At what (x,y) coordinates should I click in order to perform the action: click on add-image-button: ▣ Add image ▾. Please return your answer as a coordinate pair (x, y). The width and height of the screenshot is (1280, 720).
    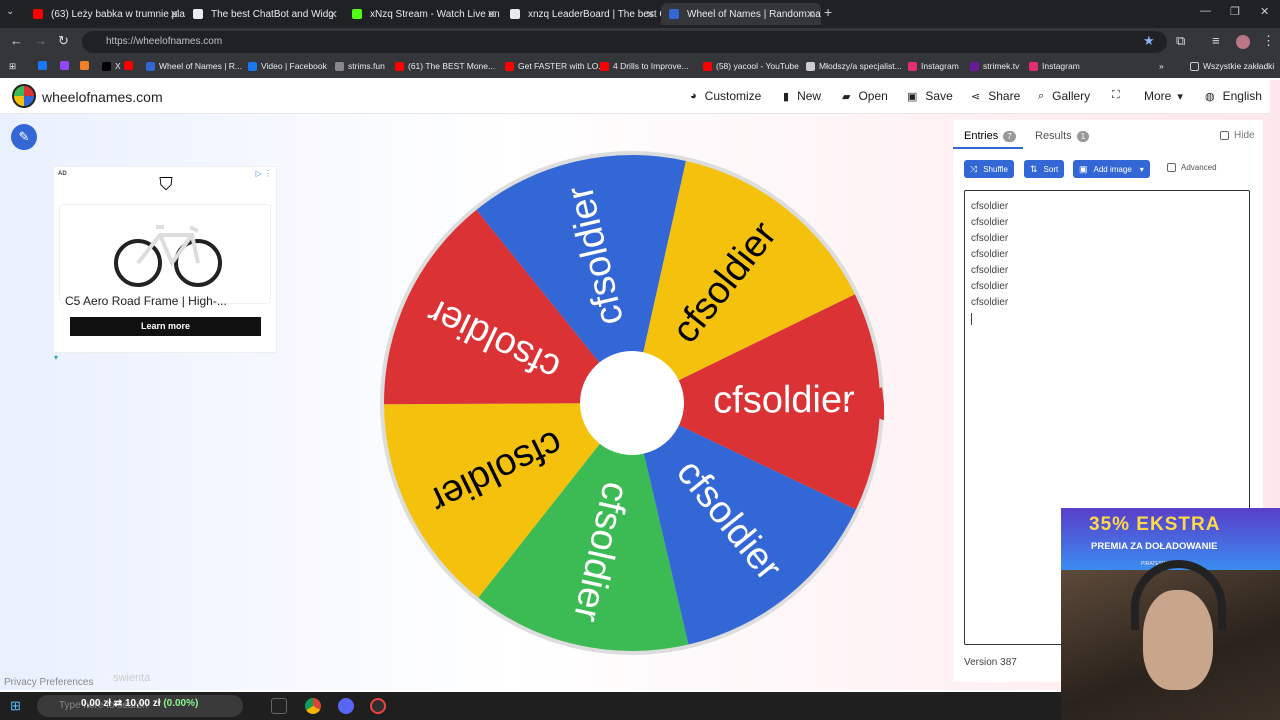
    Looking at the image, I should click on (1111, 169).